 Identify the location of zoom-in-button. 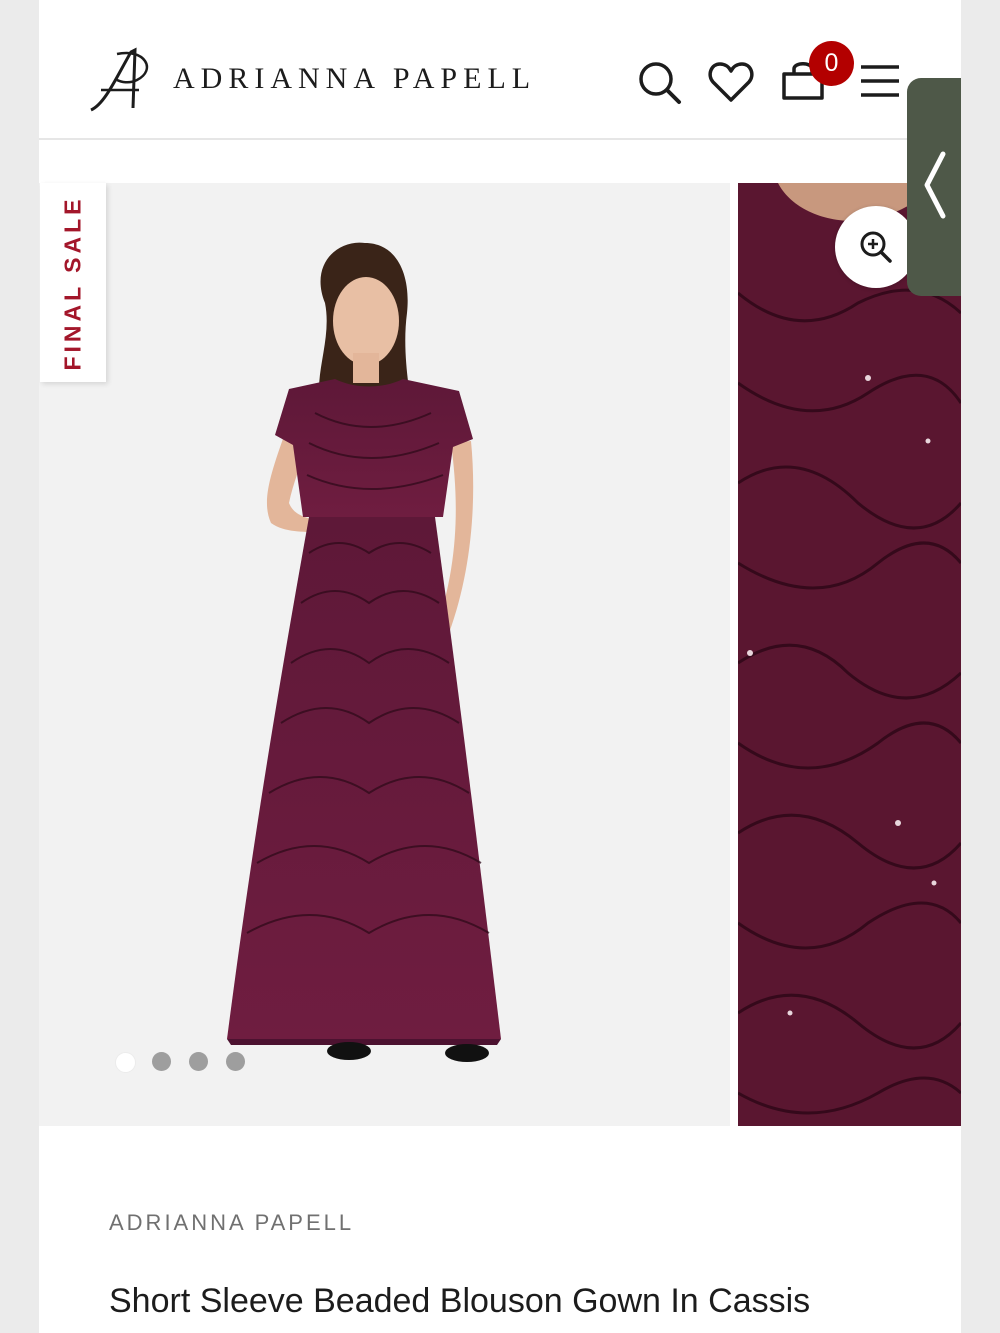
(876, 247).